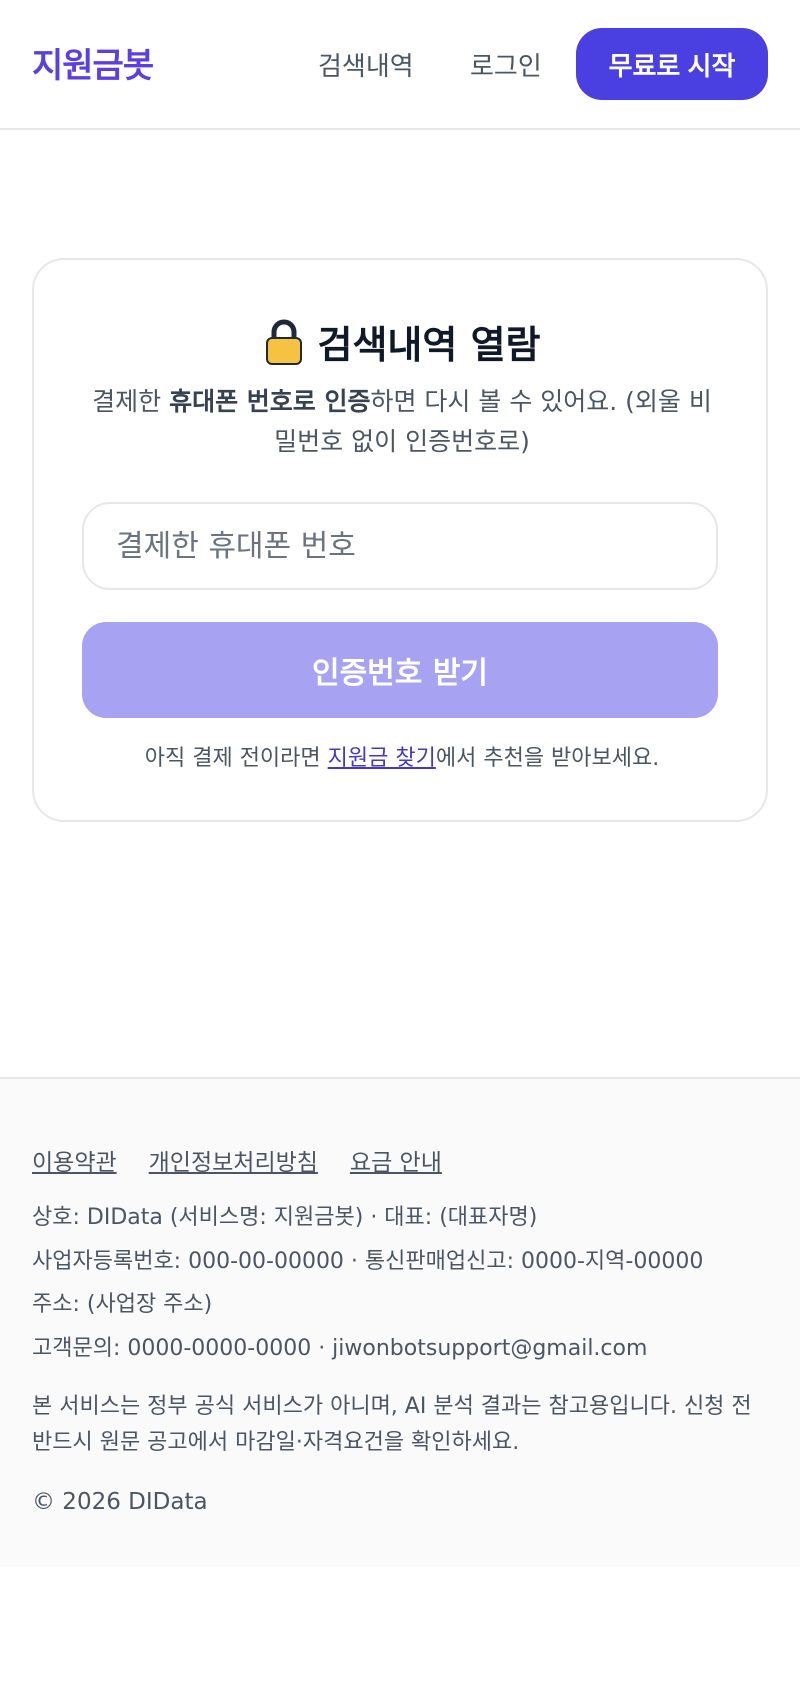 The width and height of the screenshot is (800, 1700). What do you see at coordinates (233, 1160) in the screenshot?
I see `privacy-policy-link: 개인정보처리방침` at bounding box center [233, 1160].